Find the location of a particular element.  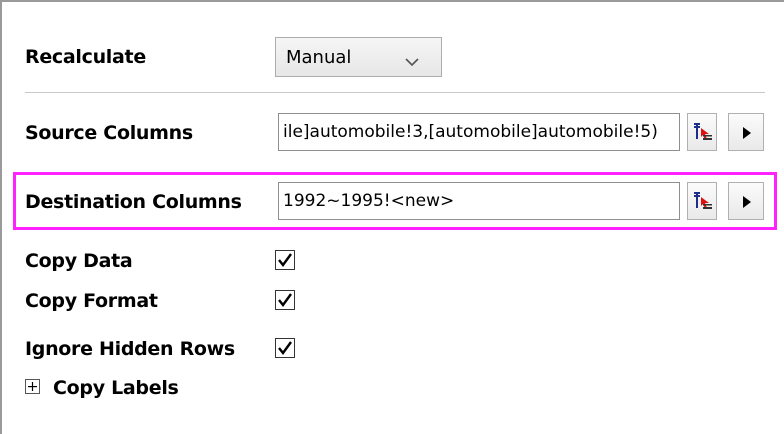

copy-labels-expander is located at coordinates (32, 386).